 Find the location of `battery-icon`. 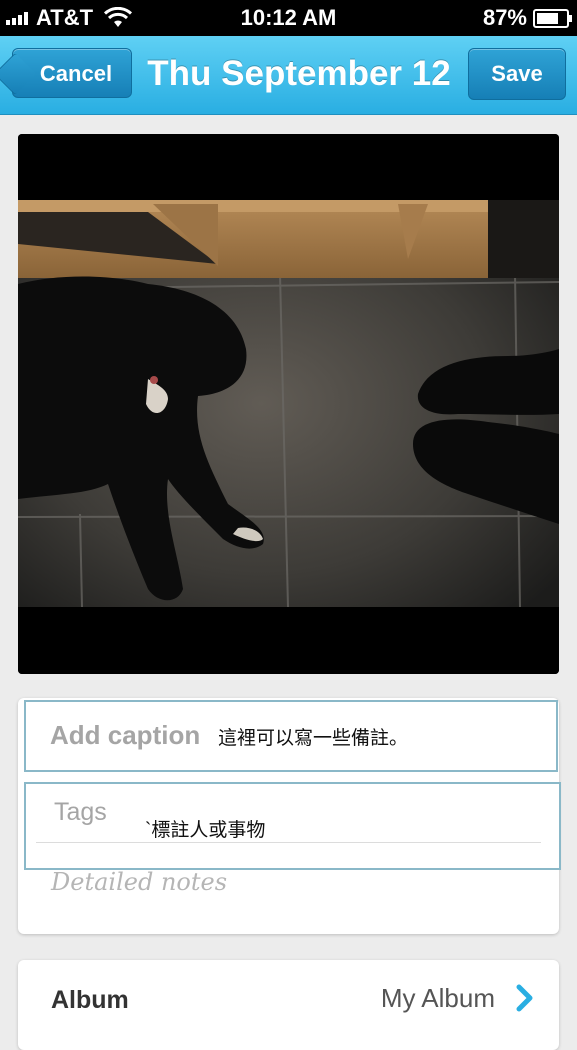

battery-icon is located at coordinates (552, 18).